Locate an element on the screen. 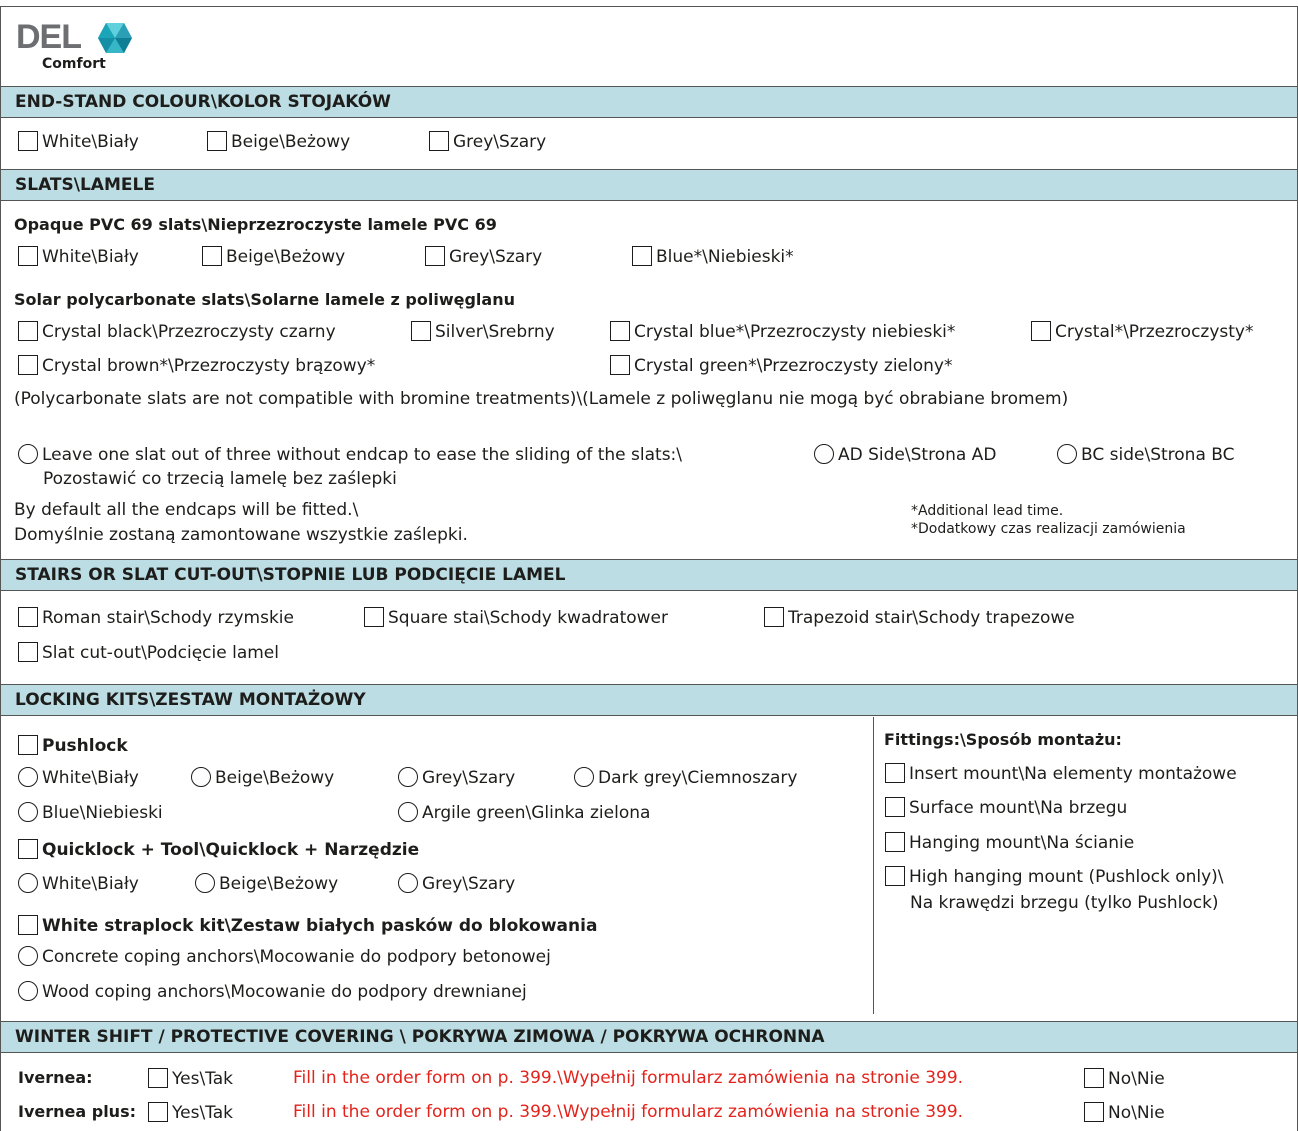 The height and width of the screenshot is (1131, 1298). lead-time-note: *Additional lead time. is located at coordinates (987, 511).